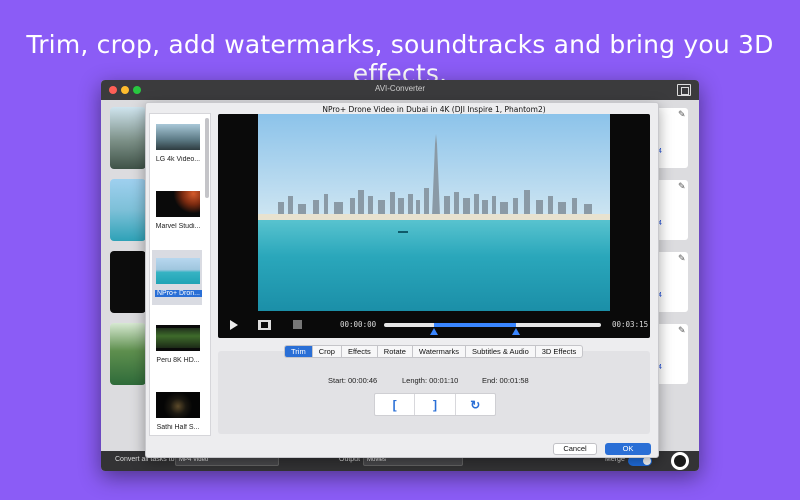  I want to click on title-bar: AVI-Converter, so click(400, 90).